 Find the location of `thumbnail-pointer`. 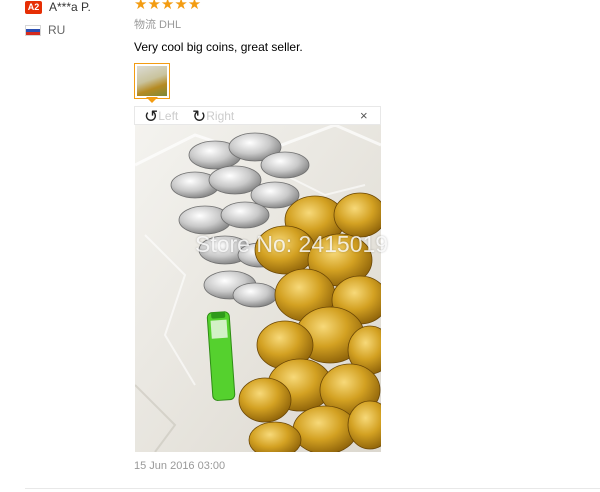

thumbnail-pointer is located at coordinates (152, 100).